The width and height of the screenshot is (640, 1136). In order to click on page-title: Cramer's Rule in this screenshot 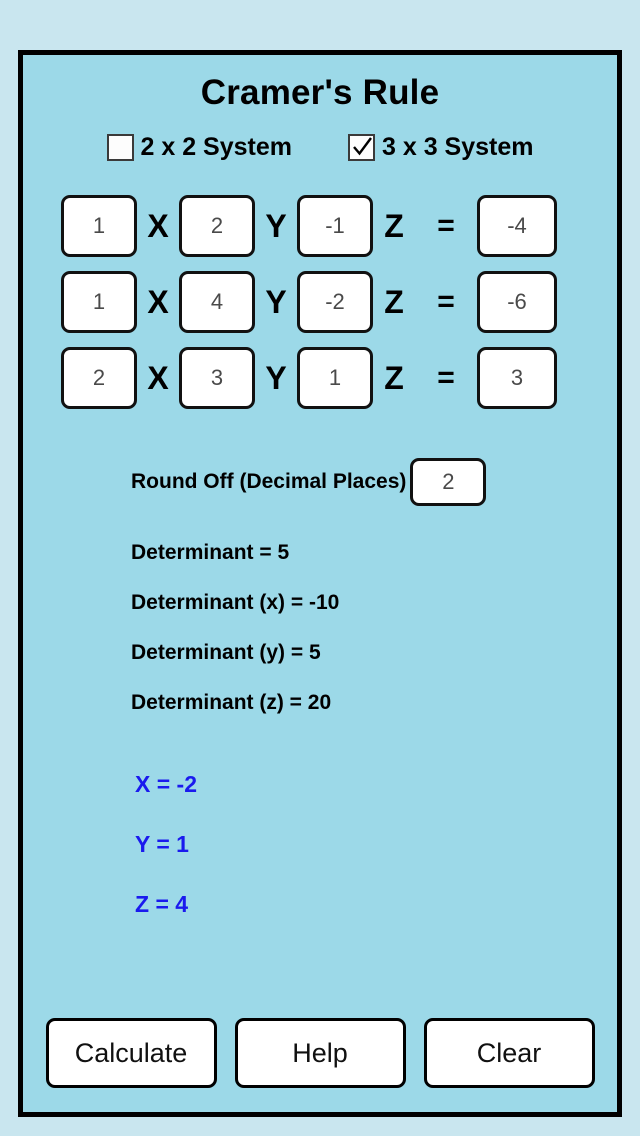, I will do `click(320, 92)`.